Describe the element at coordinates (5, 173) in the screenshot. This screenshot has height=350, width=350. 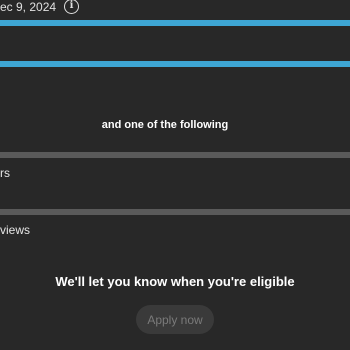
I see `requirement-label-1: rs` at that location.